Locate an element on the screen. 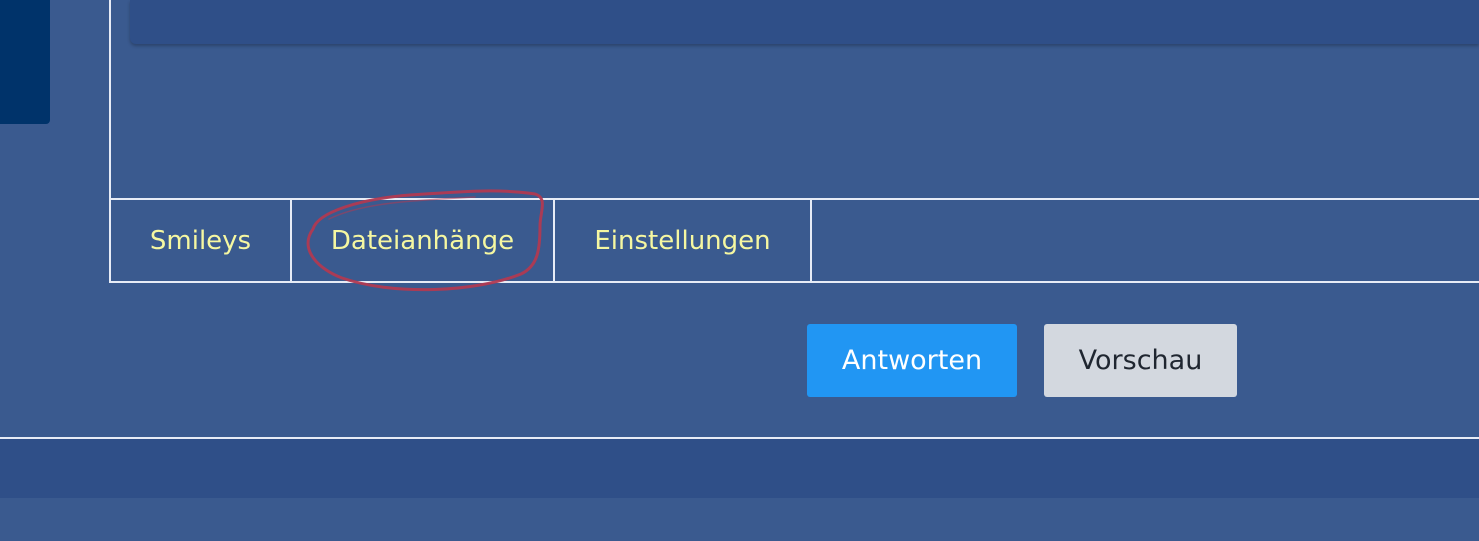  tab-attachments: Dateianhänge is located at coordinates (423, 240).